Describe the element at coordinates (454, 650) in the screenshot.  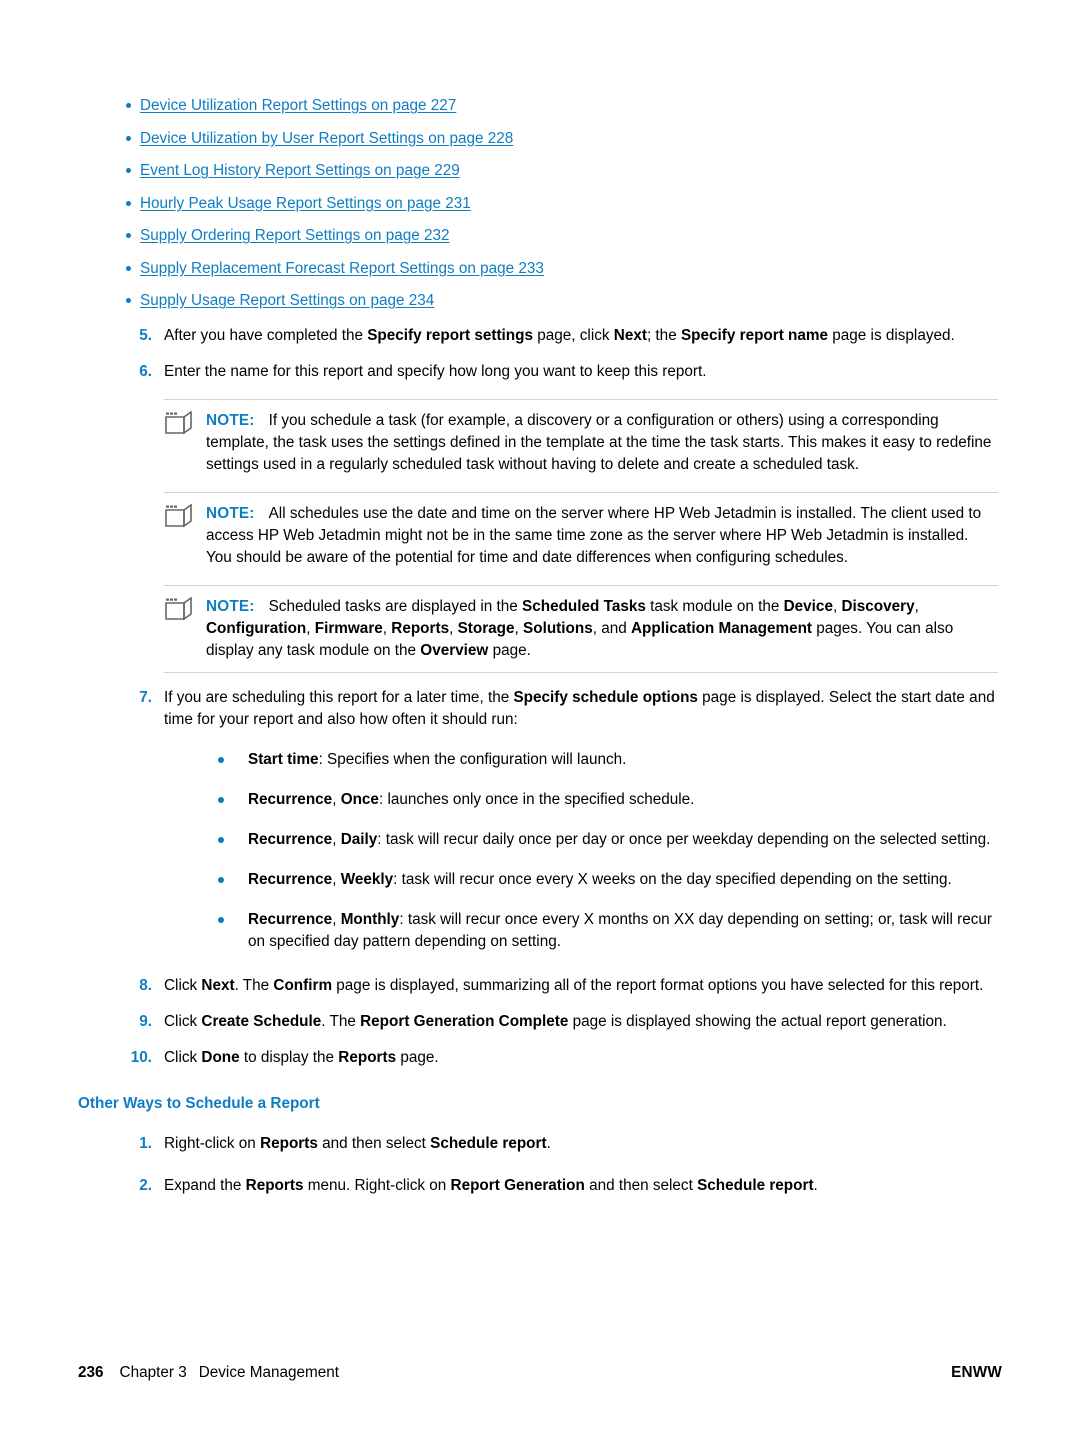
I see `note-emphasis: Overview` at that location.